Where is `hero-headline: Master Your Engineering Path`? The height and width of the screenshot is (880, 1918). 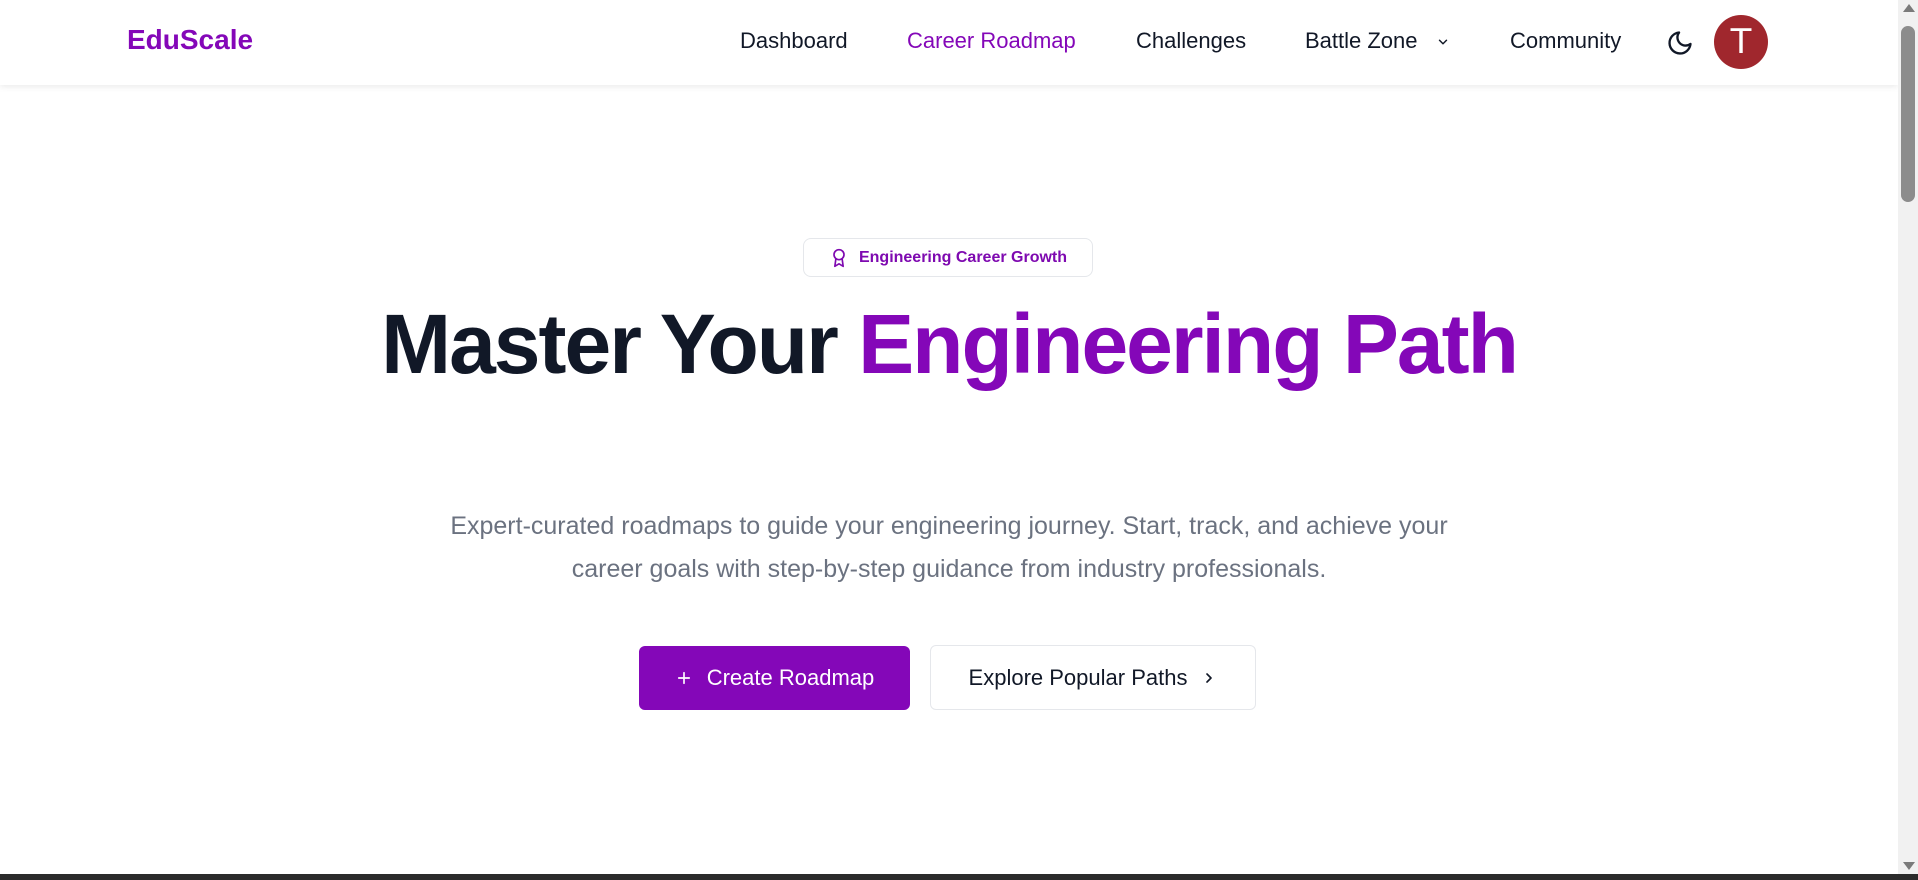
hero-headline: Master Your Engineering Path is located at coordinates (949, 344).